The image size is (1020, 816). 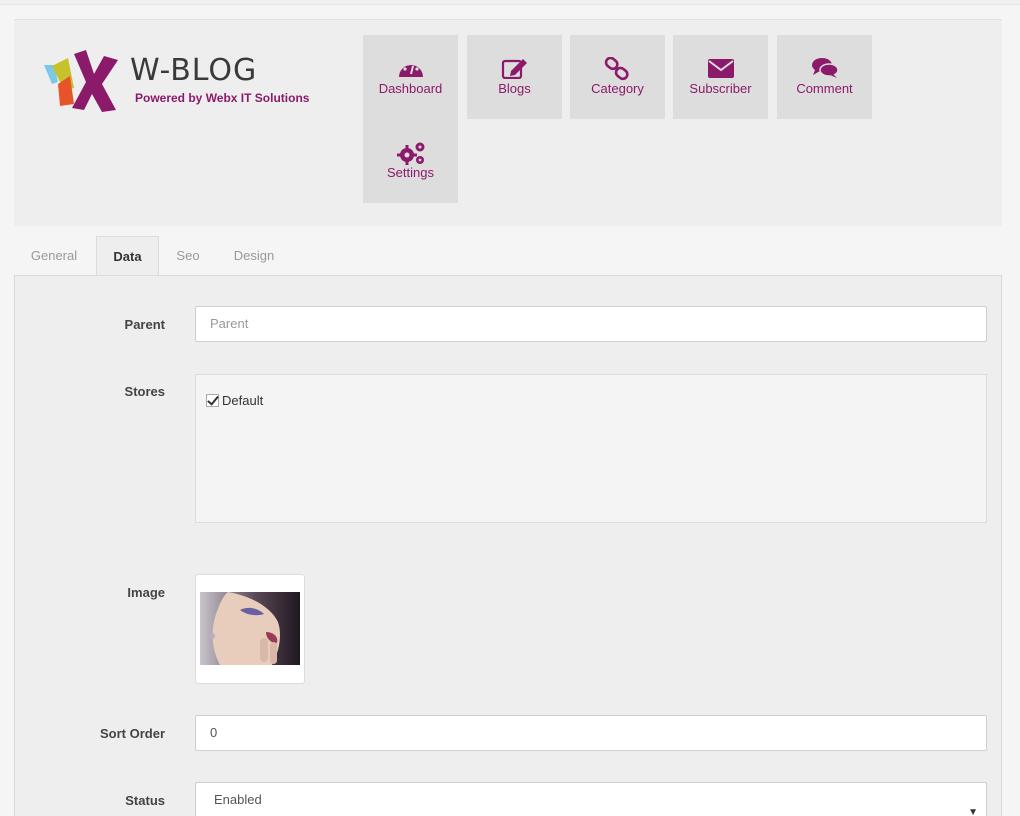 I want to click on store-default-label: Default, so click(x=243, y=400).